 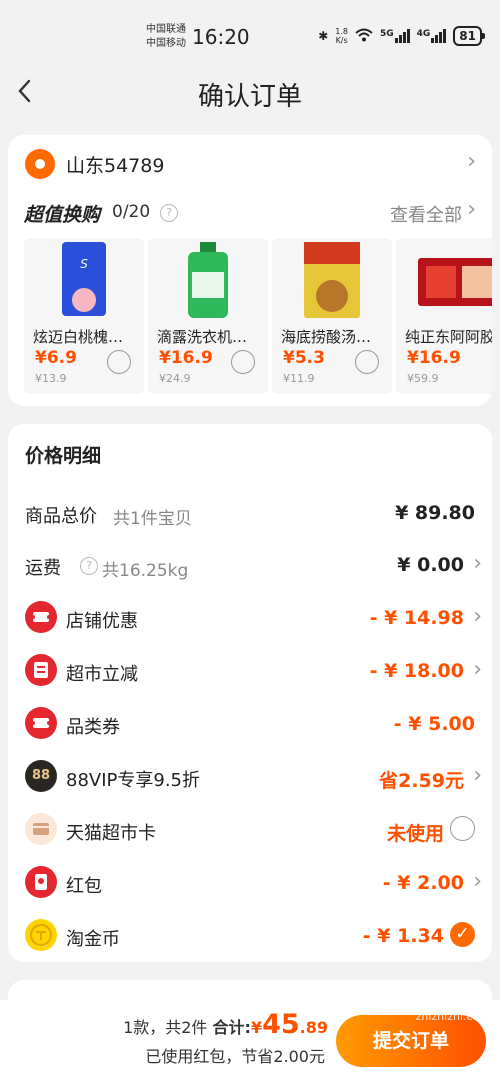 I want to click on network-type-2: 4G, so click(x=423, y=34).